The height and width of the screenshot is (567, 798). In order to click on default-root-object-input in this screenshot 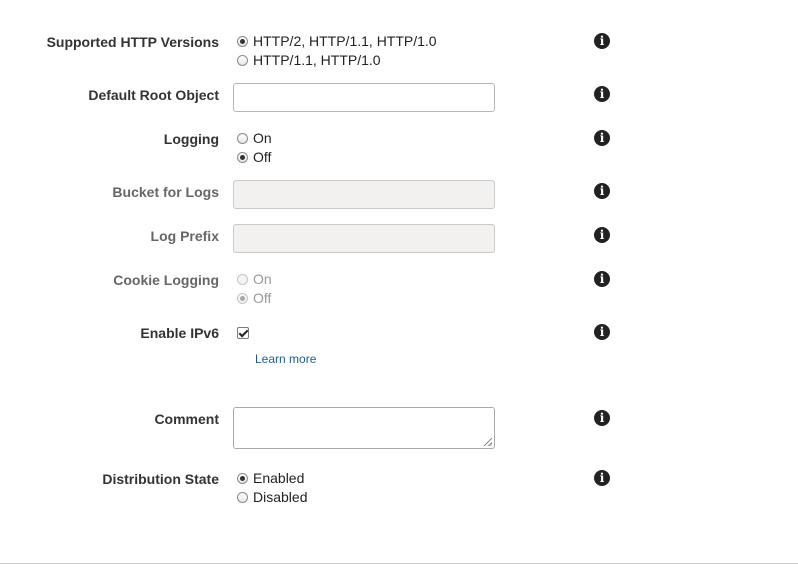, I will do `click(364, 97)`.